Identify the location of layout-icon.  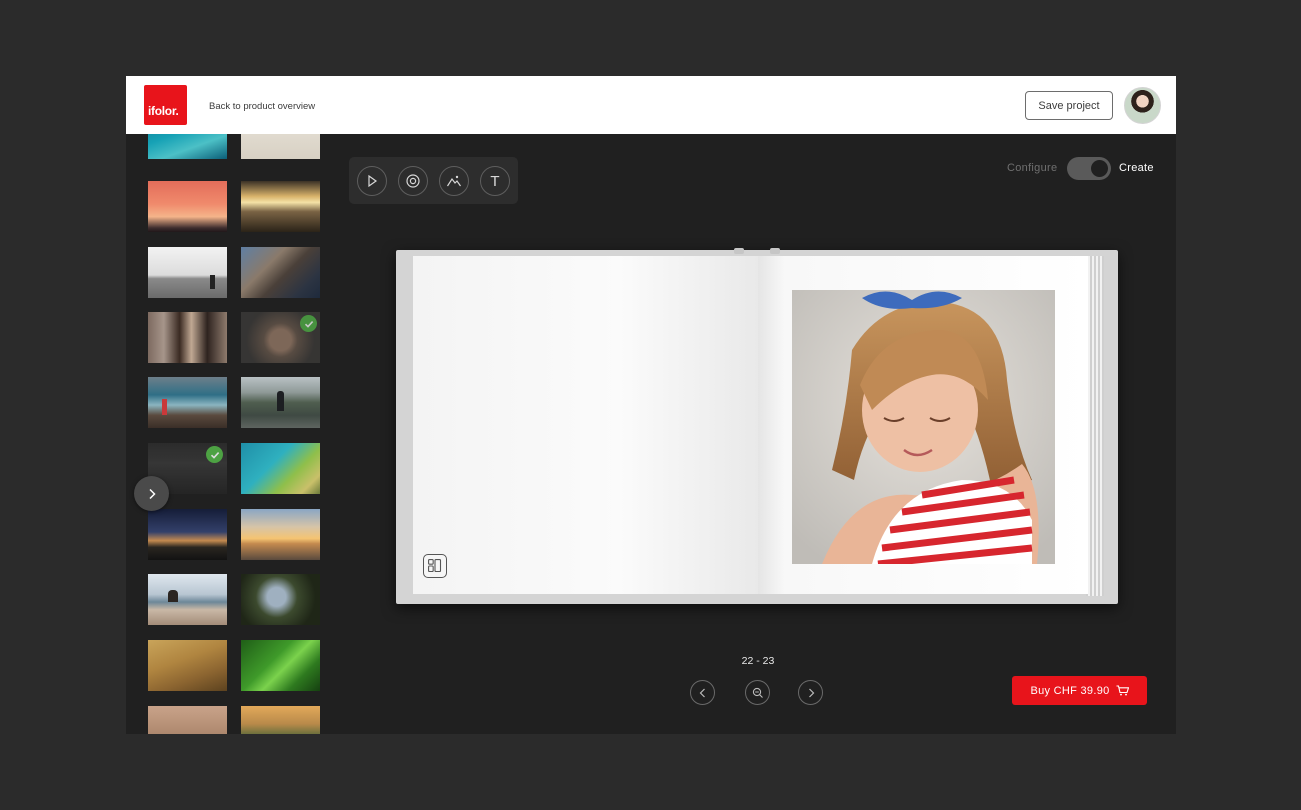
(435, 566).